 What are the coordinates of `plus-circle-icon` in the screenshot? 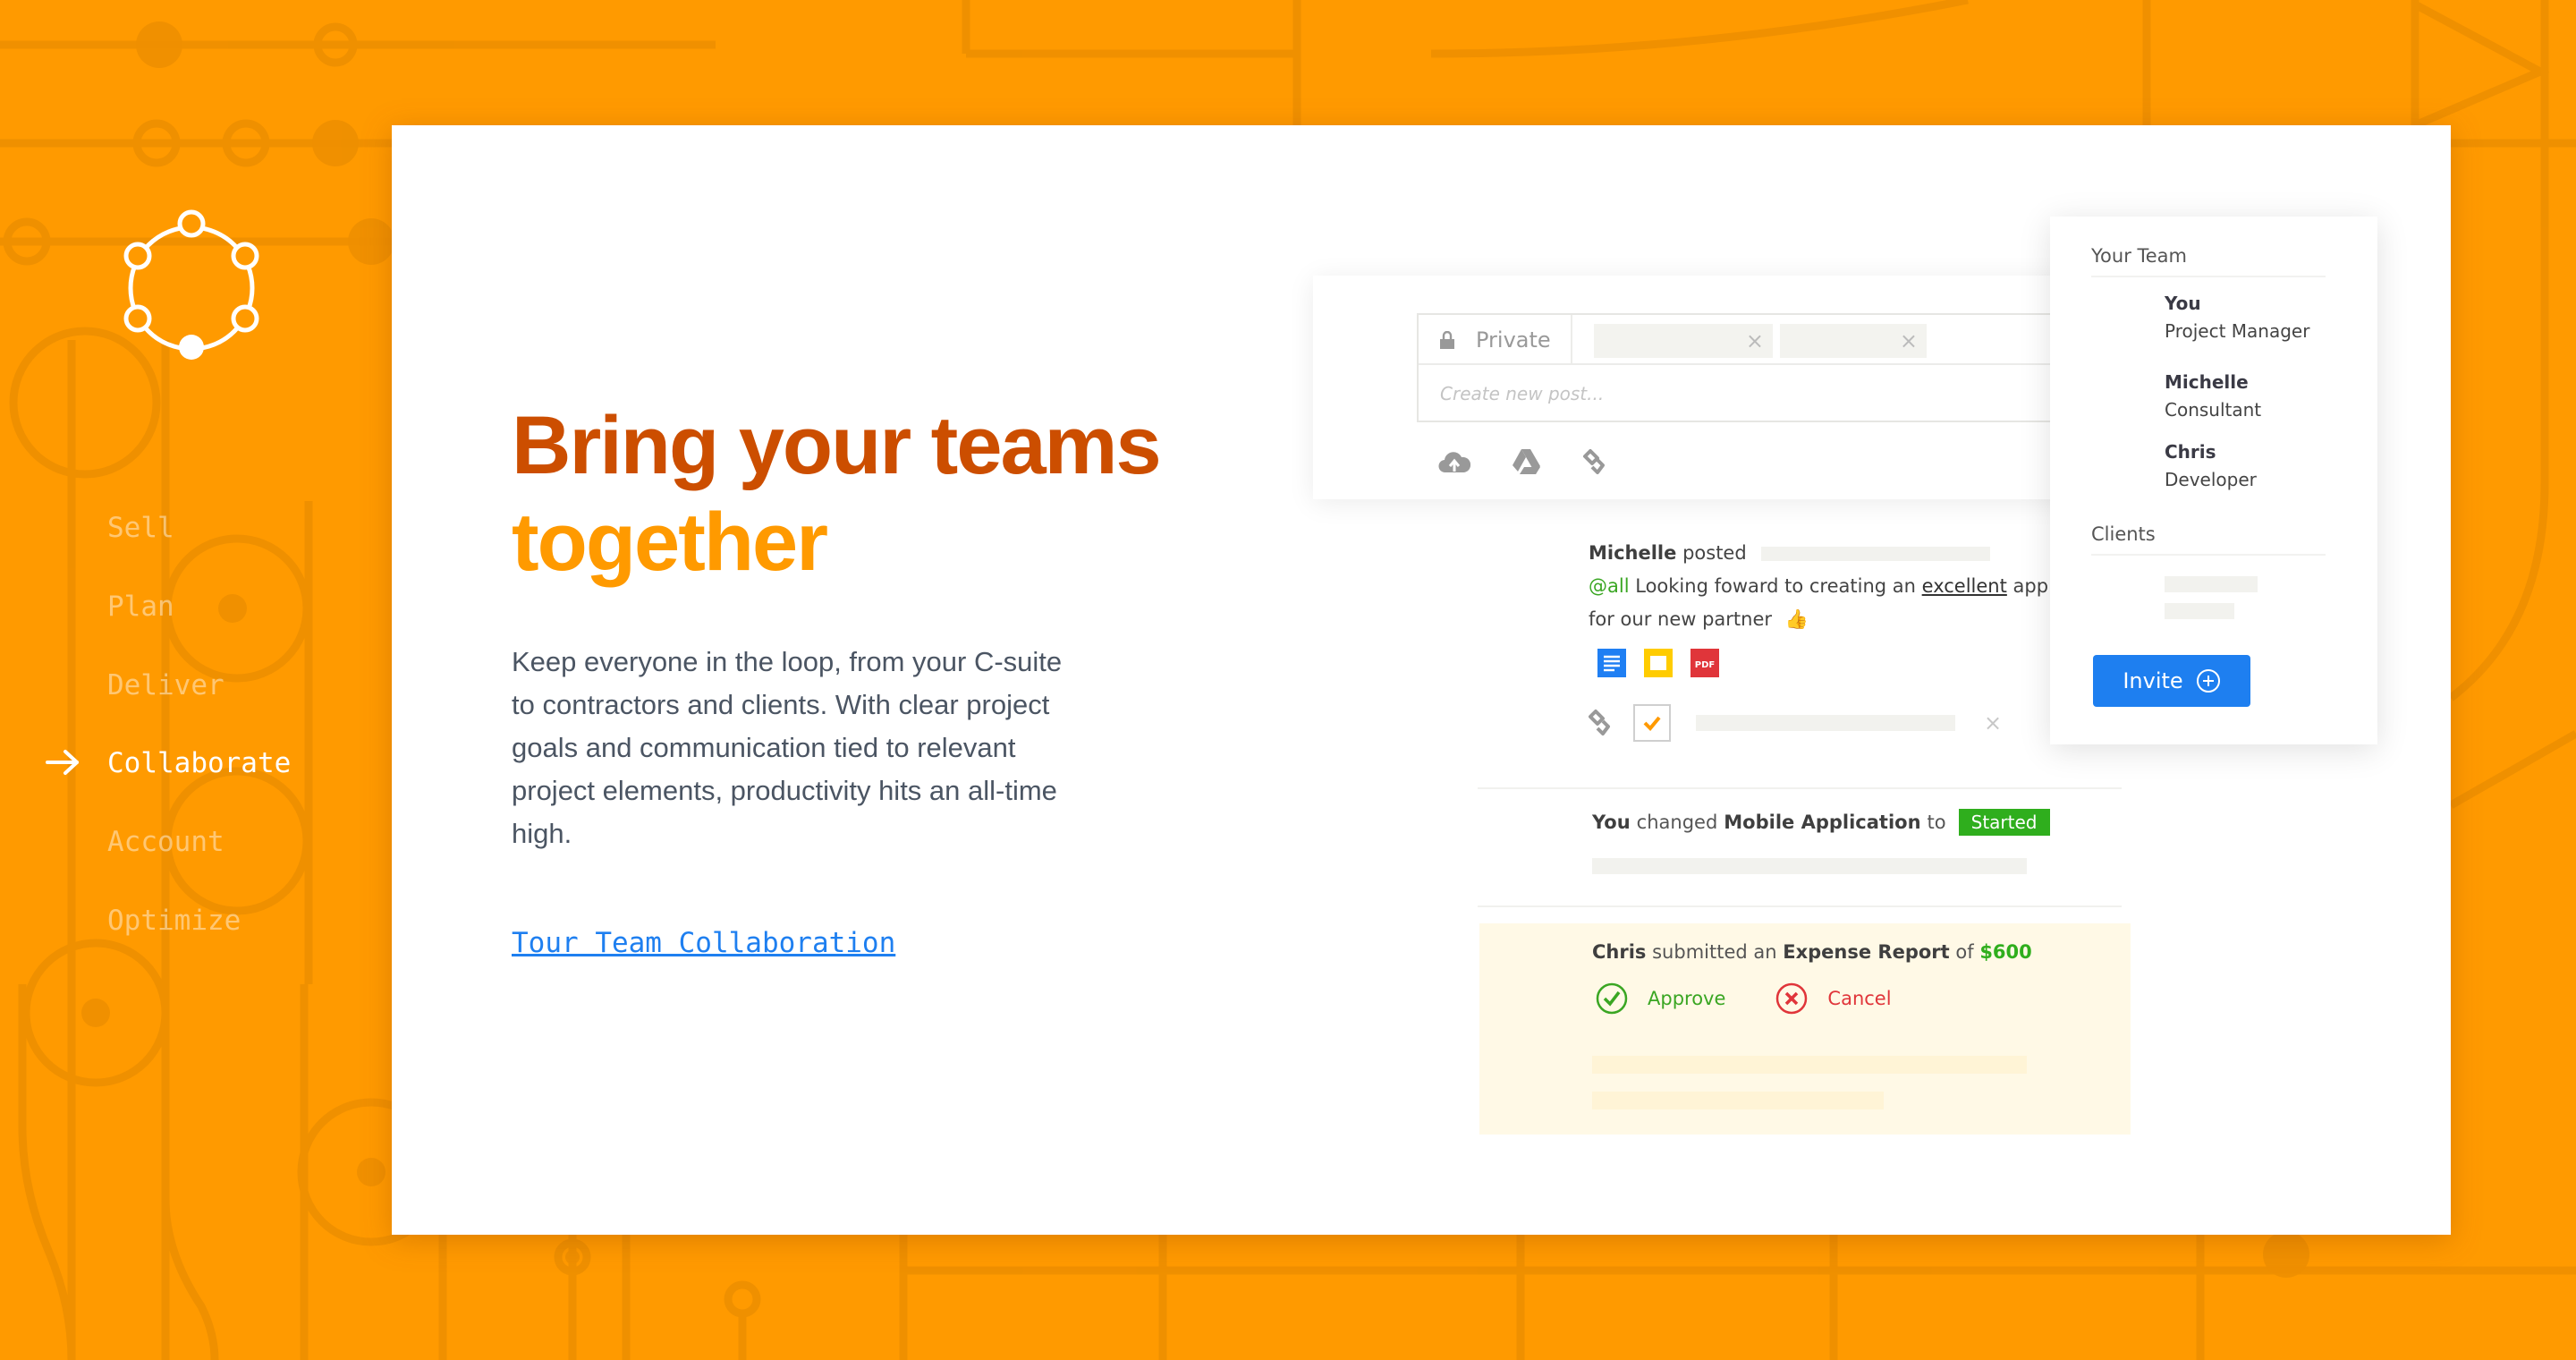 It's located at (2208, 681).